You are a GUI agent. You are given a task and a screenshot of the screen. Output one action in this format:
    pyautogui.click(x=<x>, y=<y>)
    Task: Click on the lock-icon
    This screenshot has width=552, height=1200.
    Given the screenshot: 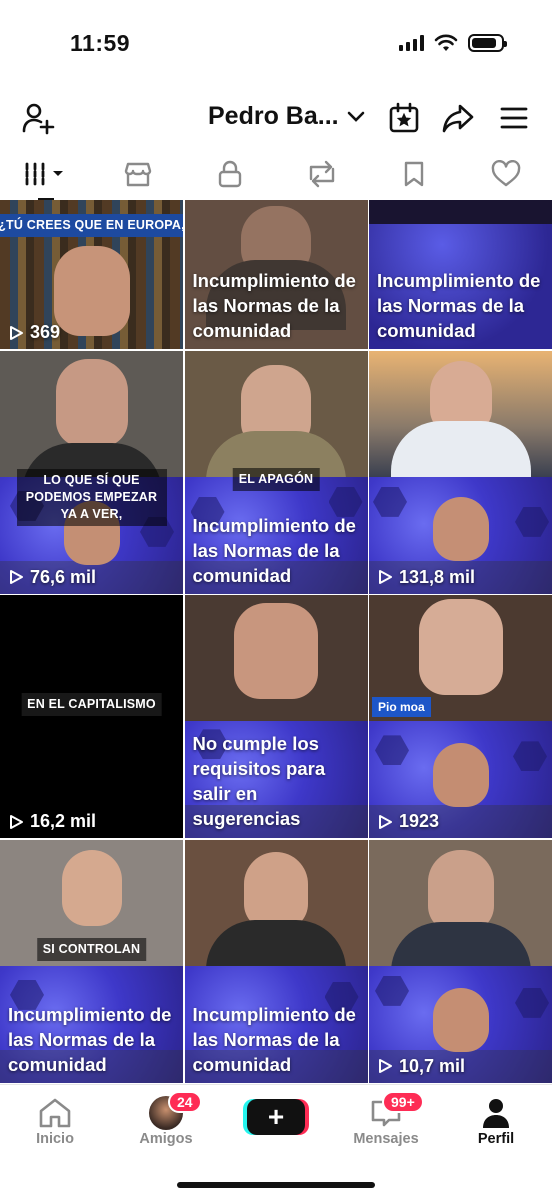 What is the action you would take?
    pyautogui.click(x=230, y=174)
    